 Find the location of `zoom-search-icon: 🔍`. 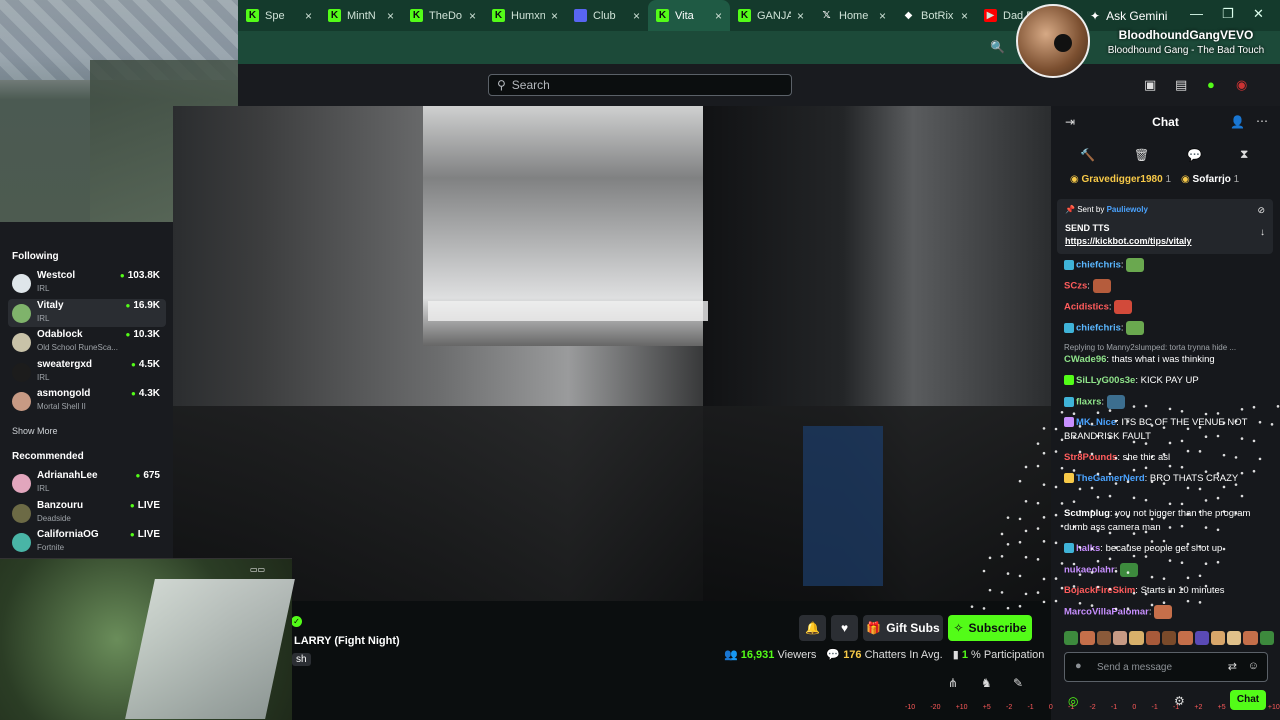

zoom-search-icon: 🔍 is located at coordinates (997, 47).